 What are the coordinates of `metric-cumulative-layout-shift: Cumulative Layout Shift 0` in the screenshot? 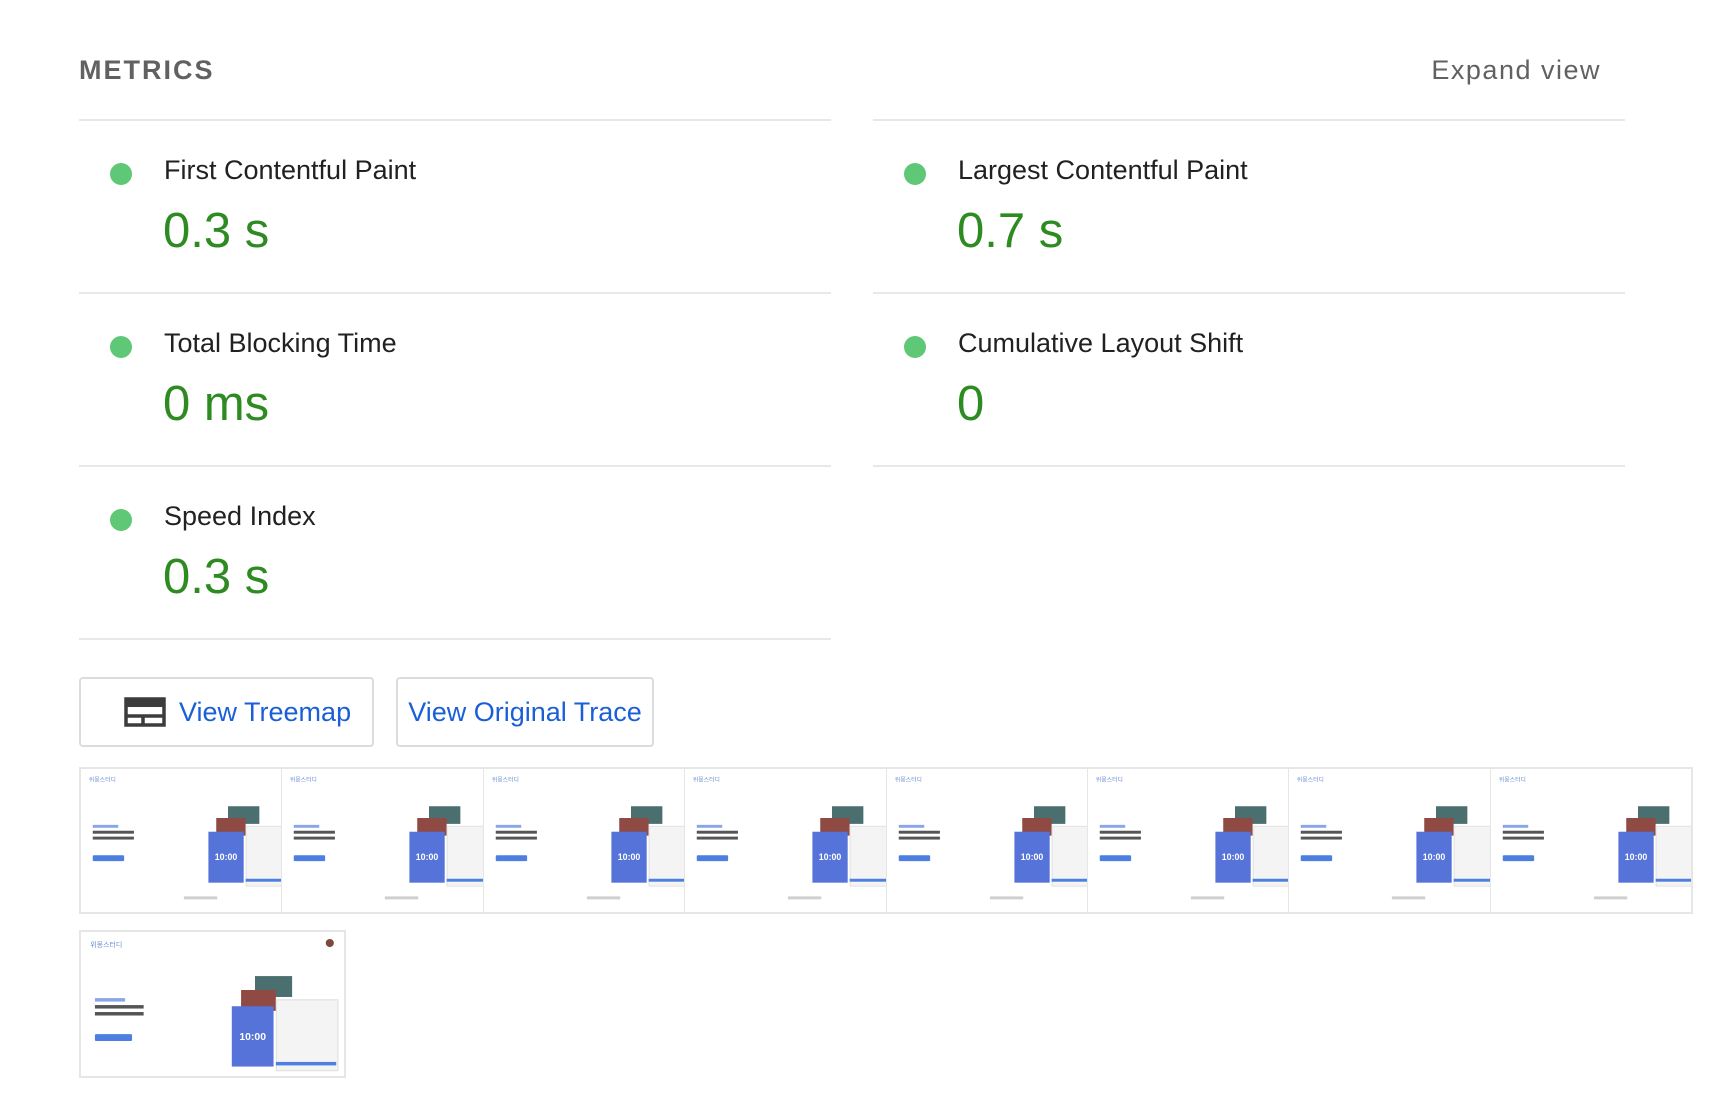 It's located at (1249, 379).